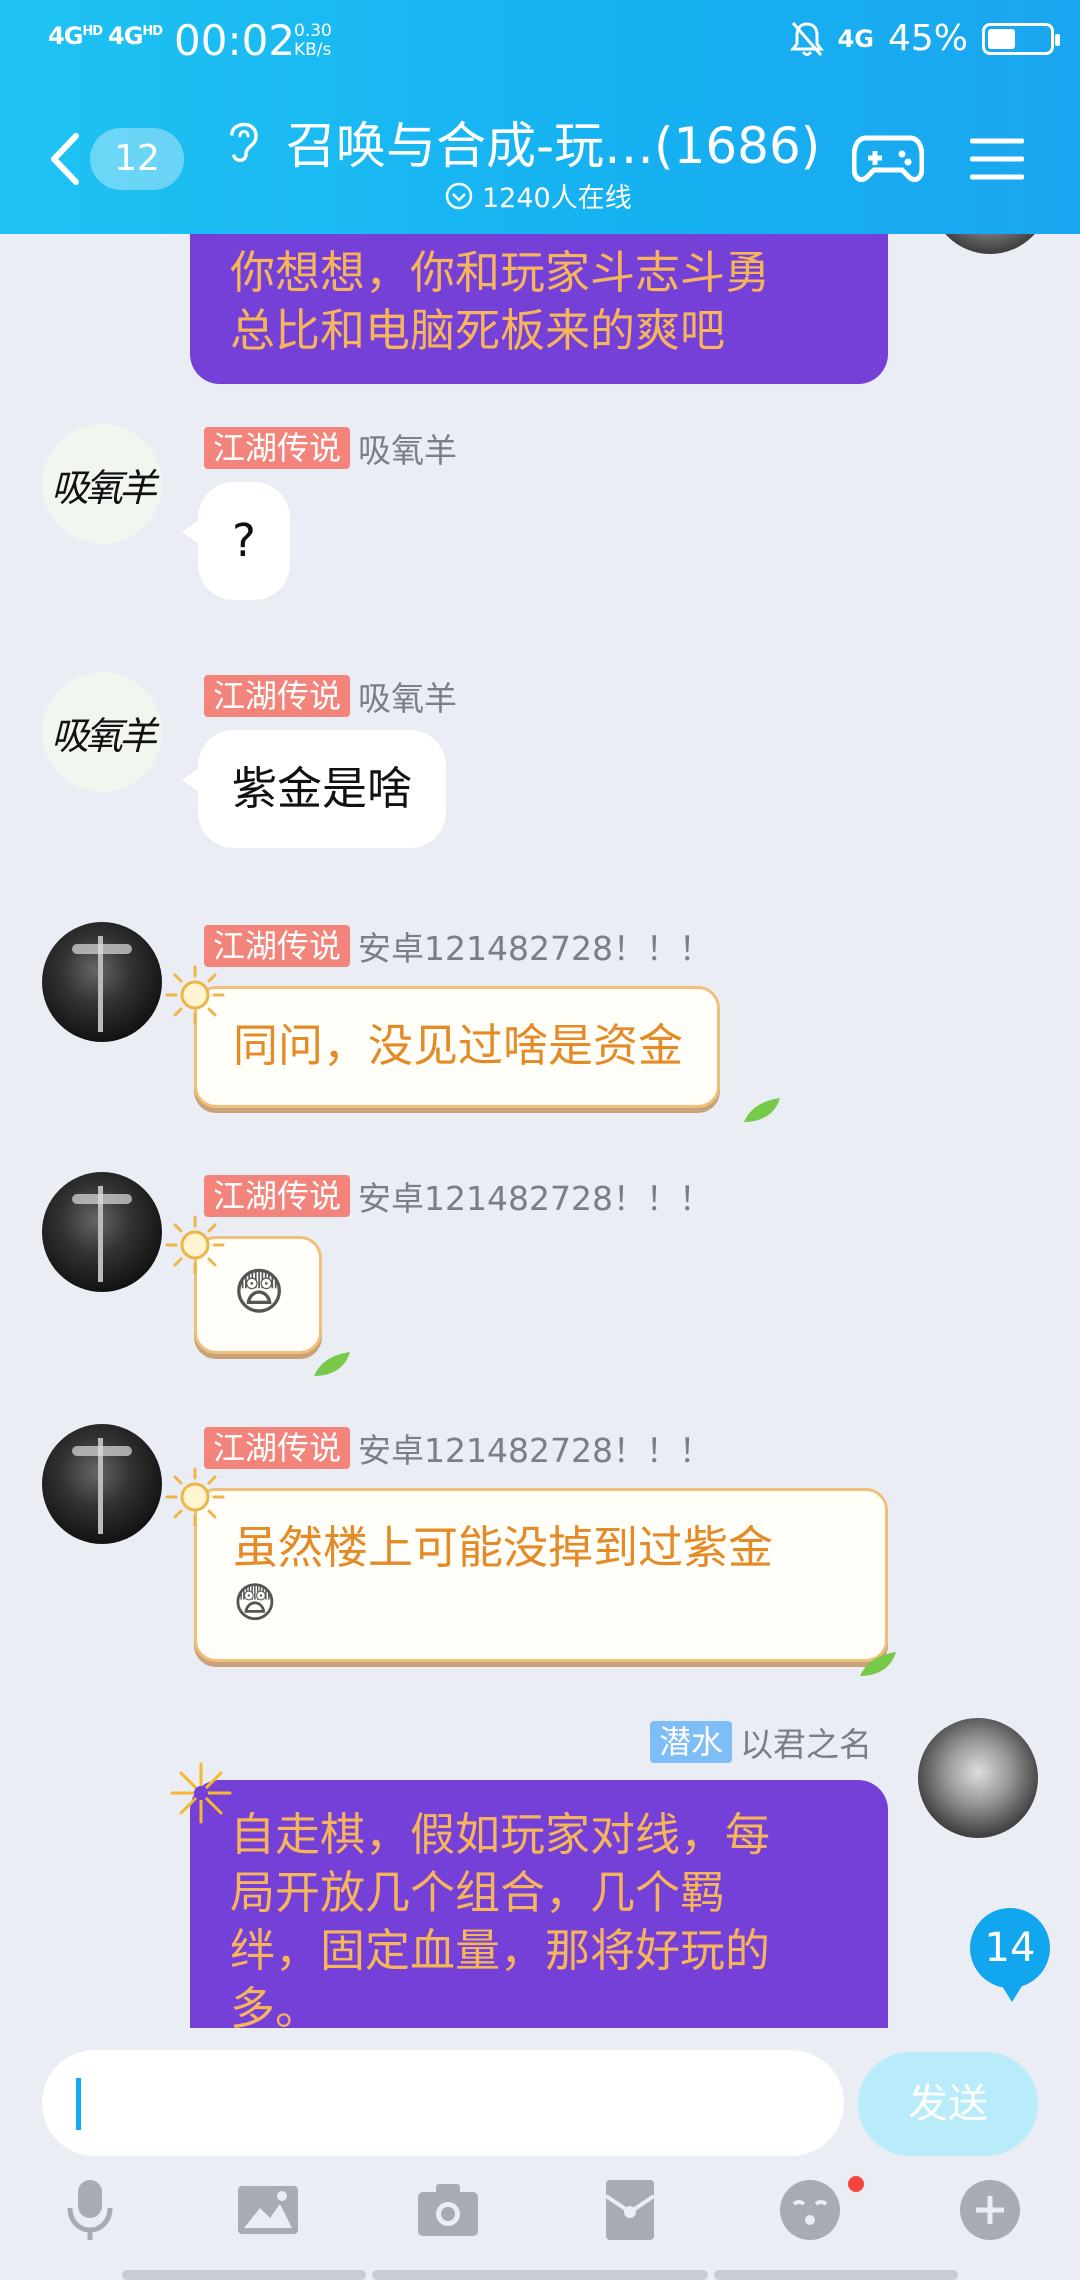 Image resolution: width=1080 pixels, height=2280 pixels. Describe the element at coordinates (690, 1742) in the screenshot. I see `member-level-badge: 潜水` at that location.